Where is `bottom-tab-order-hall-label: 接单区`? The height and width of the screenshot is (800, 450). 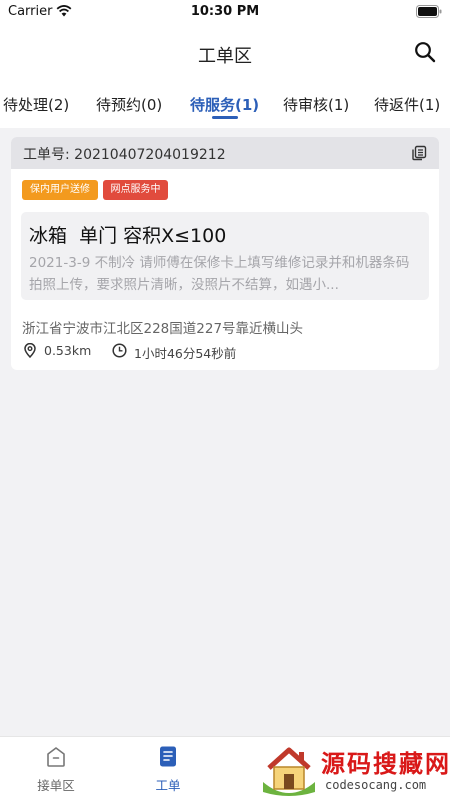
bottom-tab-order-hall-label: 接单区 is located at coordinates (56, 785).